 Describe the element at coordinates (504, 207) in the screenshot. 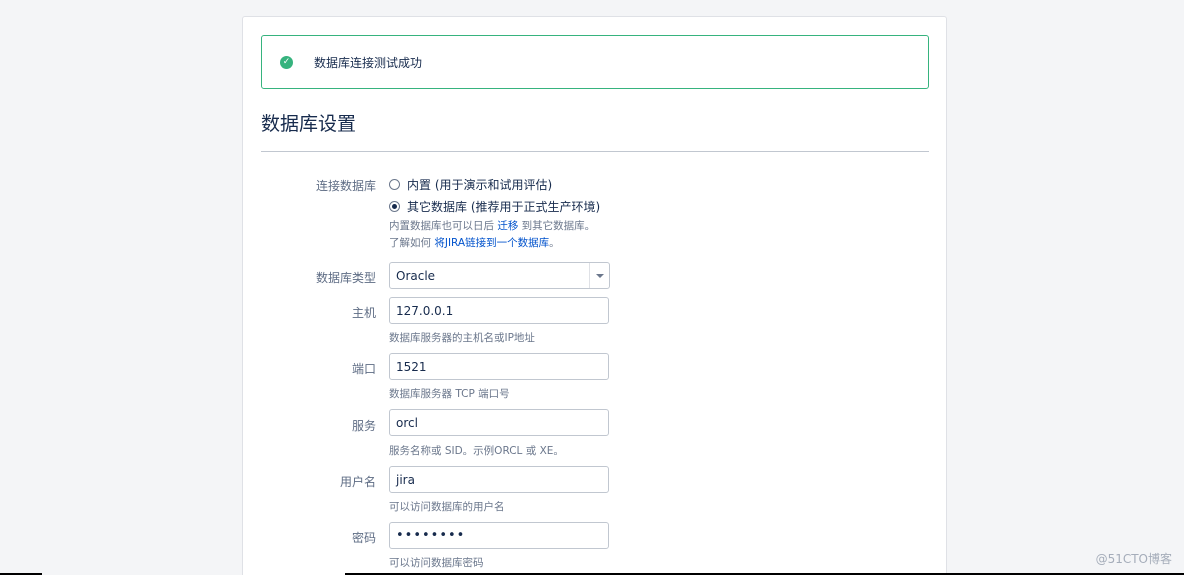

I see `radio-other-db-label: 其它数据库 (推荐用于正式生产环境)` at that location.